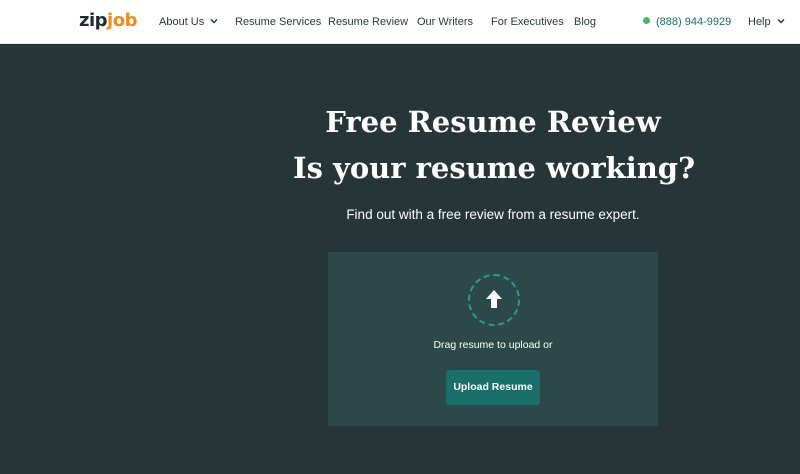  I want to click on phone-number: (888) 944-9929, so click(694, 22).